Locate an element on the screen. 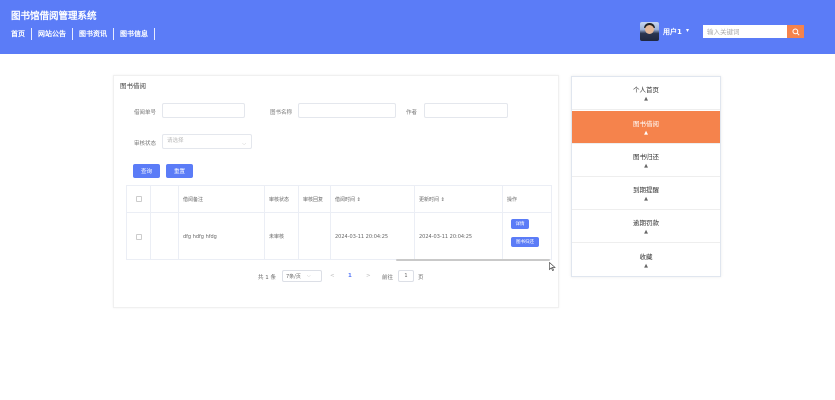  page-suffix: 页 is located at coordinates (421, 278).